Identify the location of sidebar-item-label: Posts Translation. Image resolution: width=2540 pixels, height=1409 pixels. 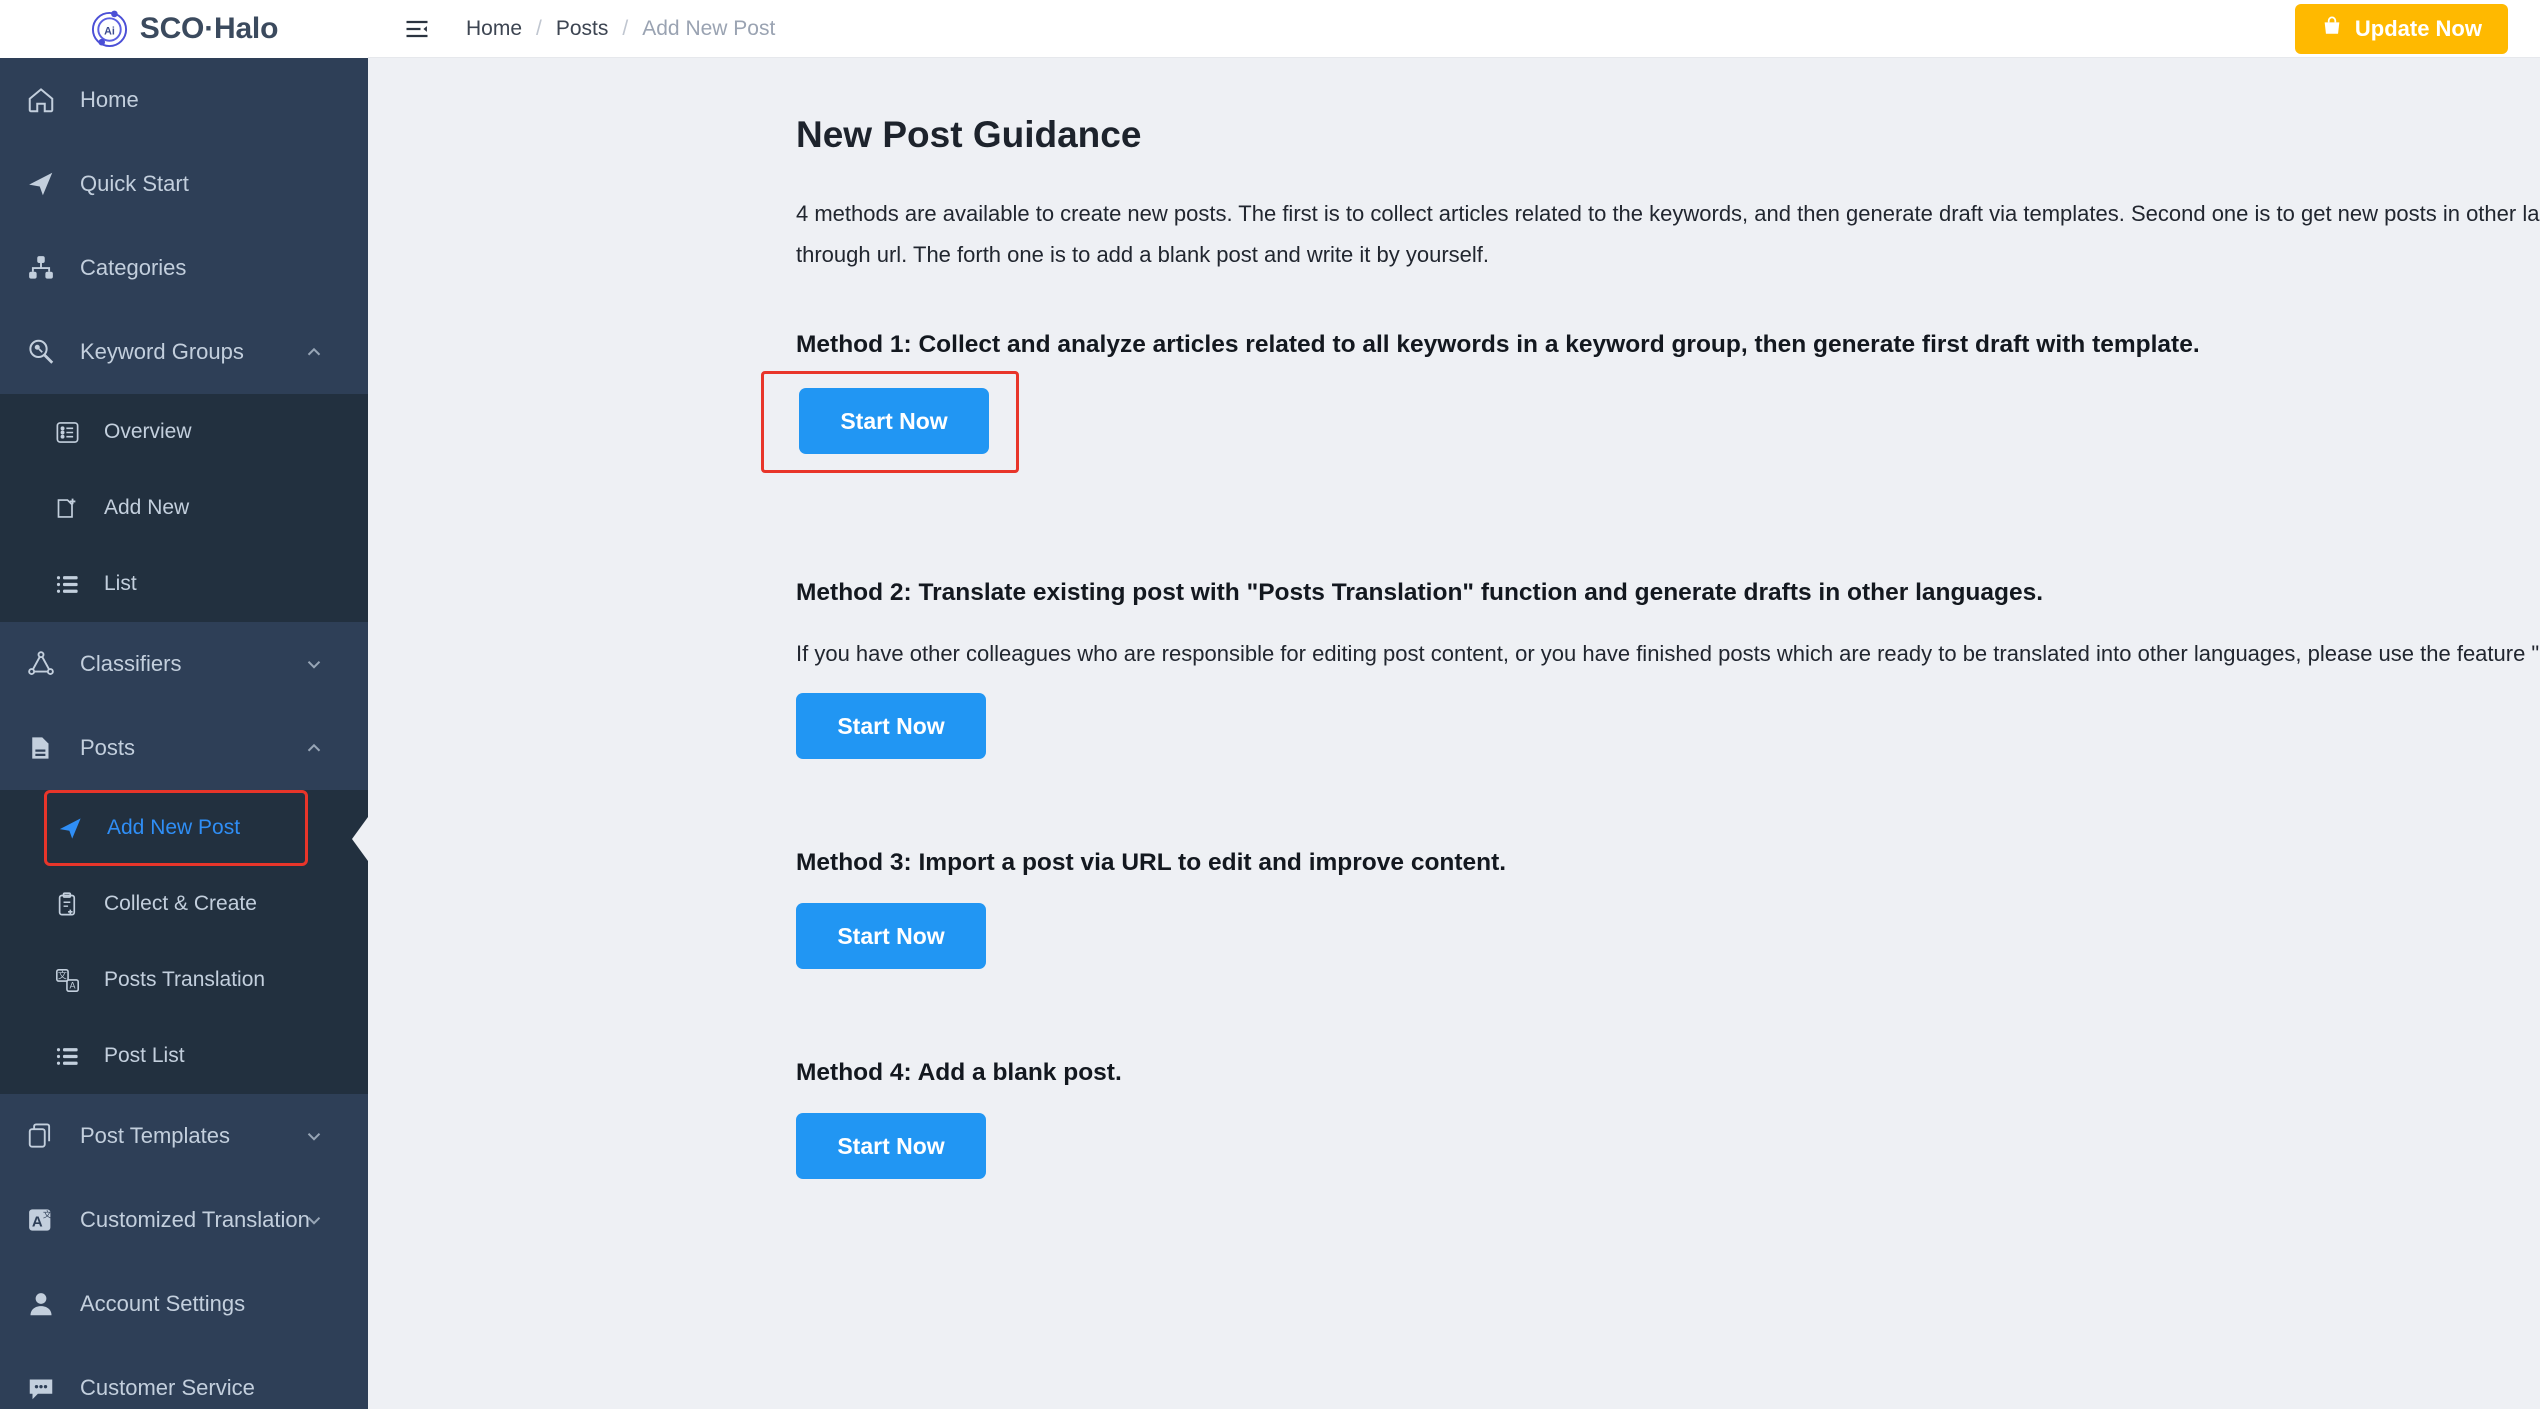
(185, 979).